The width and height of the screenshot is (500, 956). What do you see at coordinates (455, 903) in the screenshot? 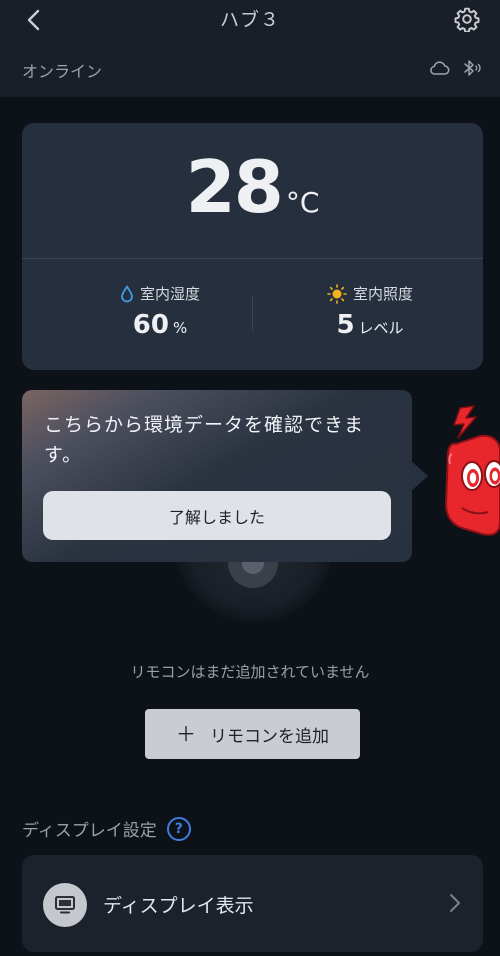
I see `chevron-right-icon` at bounding box center [455, 903].